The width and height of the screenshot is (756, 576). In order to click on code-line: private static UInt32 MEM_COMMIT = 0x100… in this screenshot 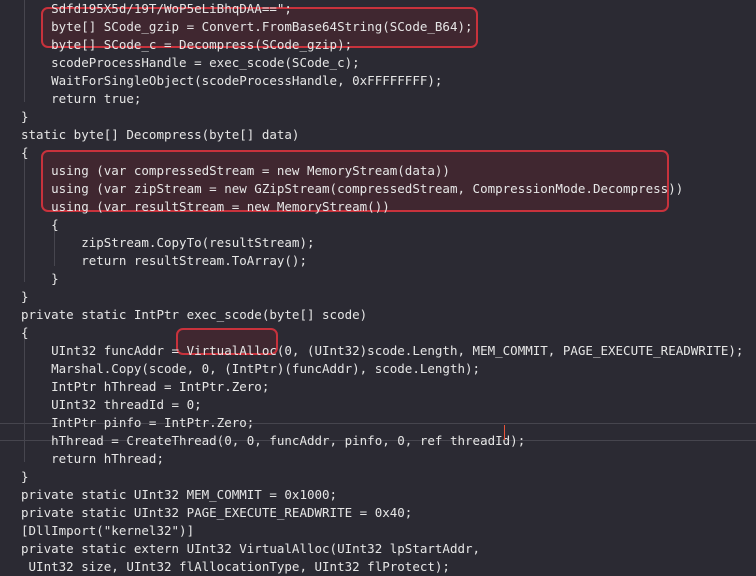, I will do `click(378, 495)`.